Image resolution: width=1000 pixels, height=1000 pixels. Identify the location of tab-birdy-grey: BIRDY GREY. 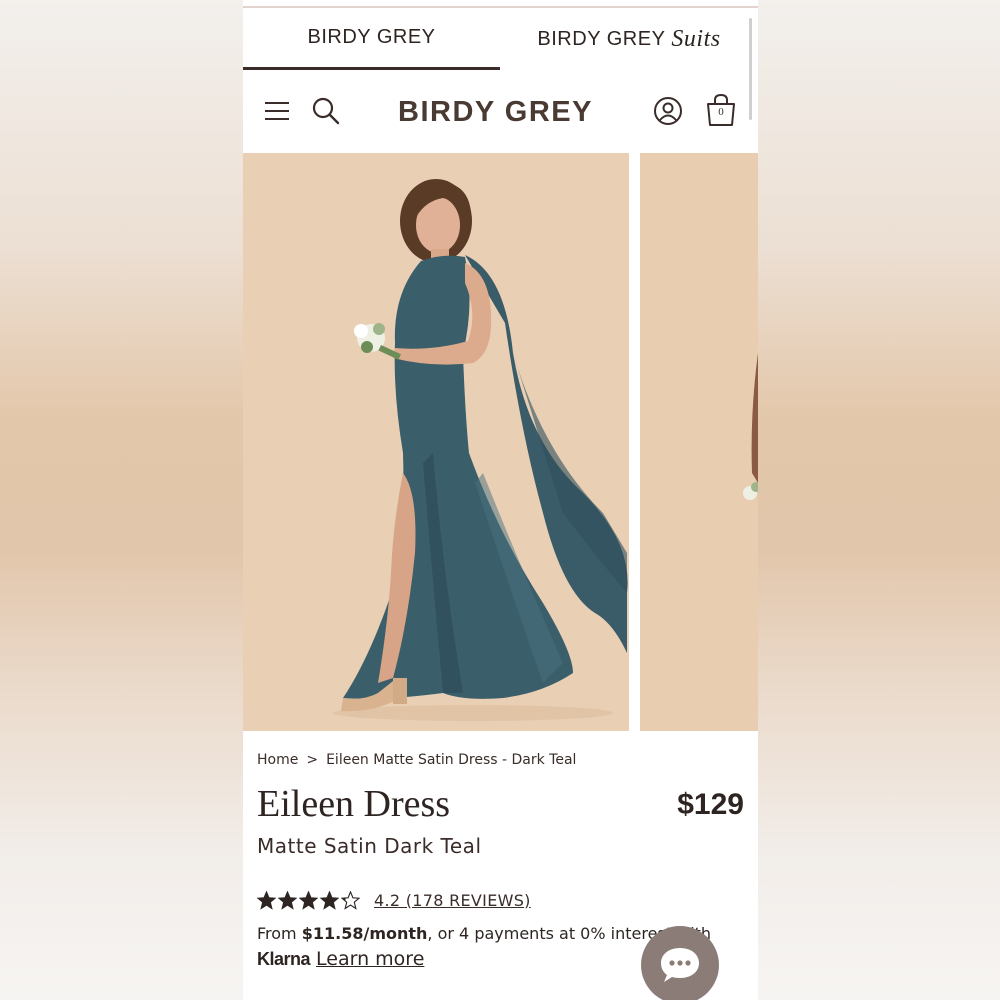
(371, 39).